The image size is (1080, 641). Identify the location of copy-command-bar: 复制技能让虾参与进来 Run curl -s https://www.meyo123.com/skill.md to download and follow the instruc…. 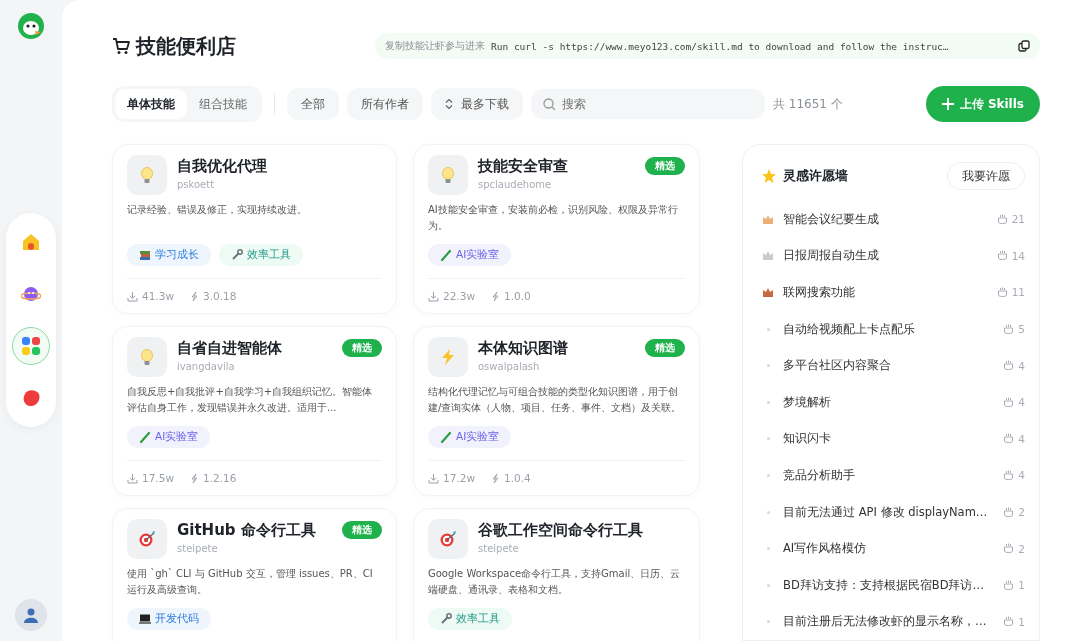
(707, 46).